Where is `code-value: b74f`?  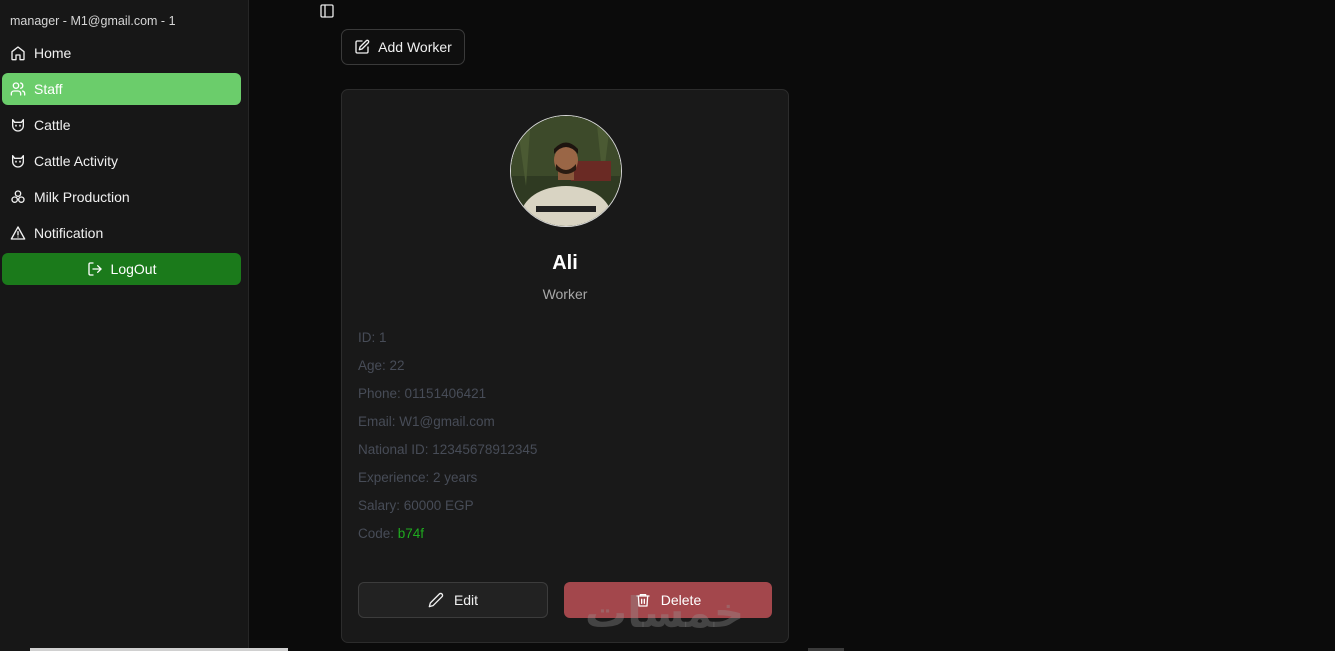
code-value: b74f is located at coordinates (411, 533).